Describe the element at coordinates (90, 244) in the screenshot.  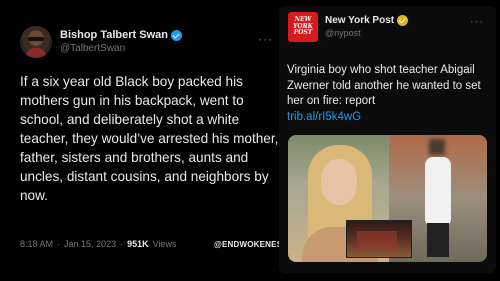
I see `tweet-date: Jan 15, 2023` at that location.